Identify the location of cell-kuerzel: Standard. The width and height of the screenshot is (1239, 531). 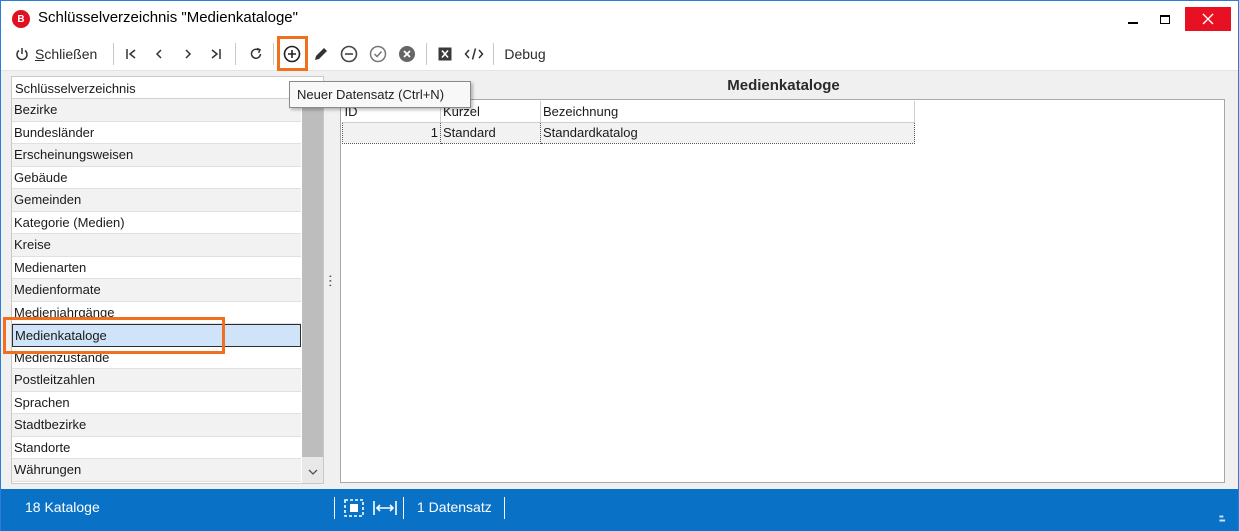
(490, 132).